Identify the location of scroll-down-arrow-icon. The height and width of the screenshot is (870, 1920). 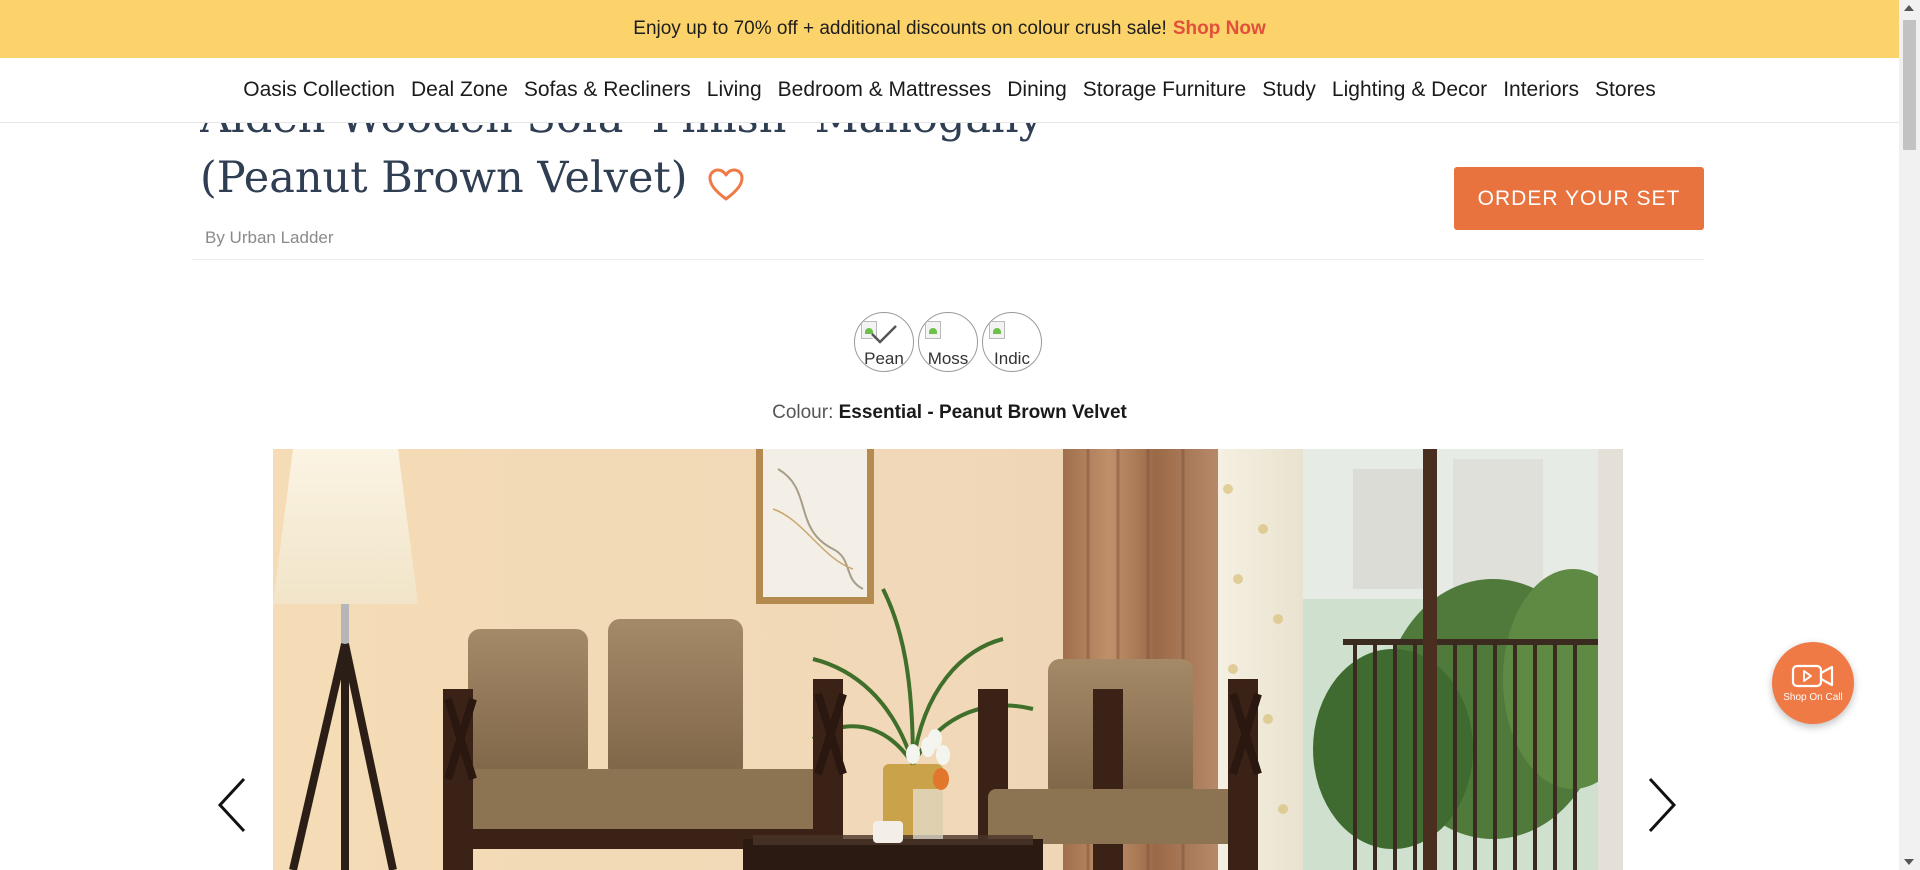
(1909, 862).